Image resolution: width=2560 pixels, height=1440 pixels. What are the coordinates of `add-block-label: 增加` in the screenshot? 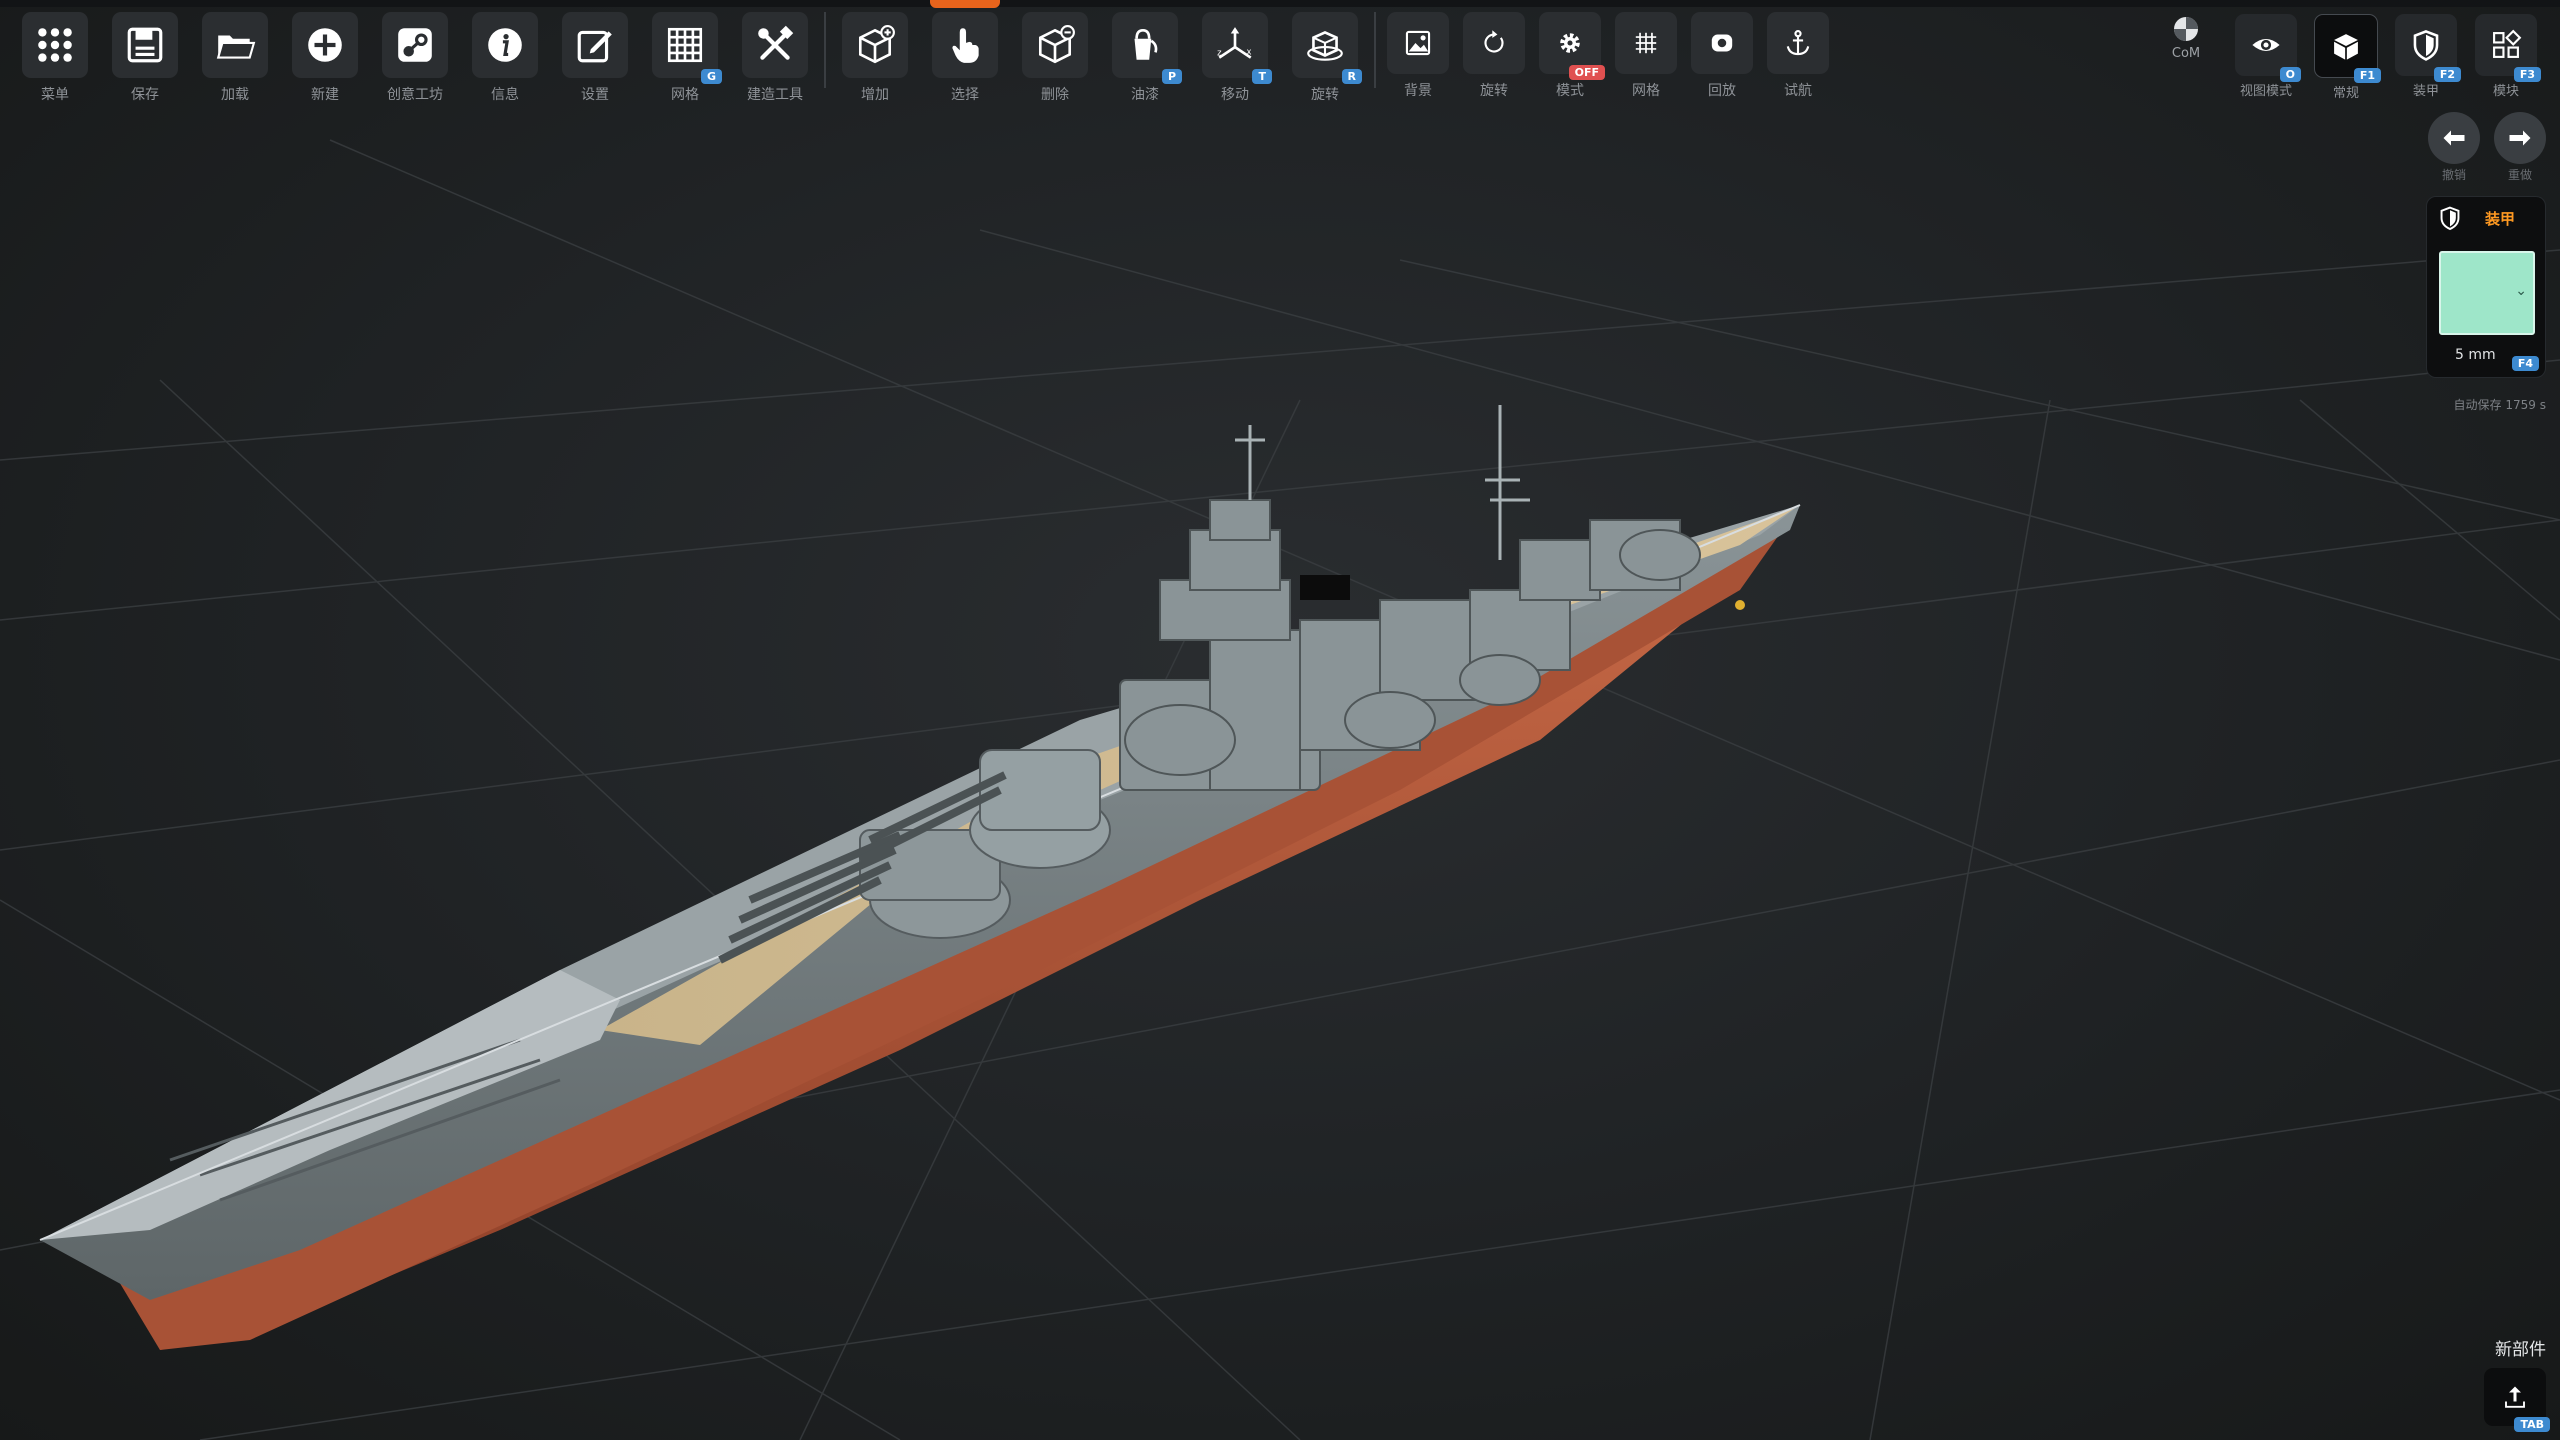 It's located at (875, 95).